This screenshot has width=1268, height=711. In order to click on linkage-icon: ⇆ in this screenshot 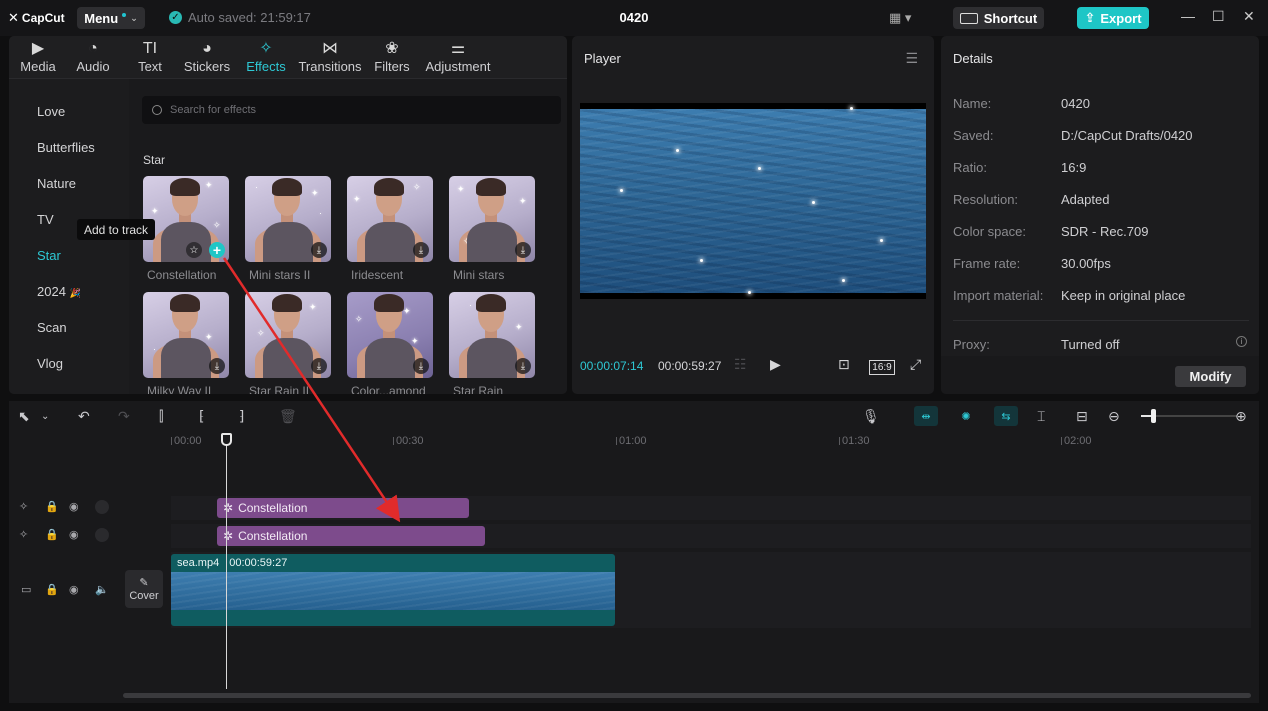, I will do `click(1006, 416)`.